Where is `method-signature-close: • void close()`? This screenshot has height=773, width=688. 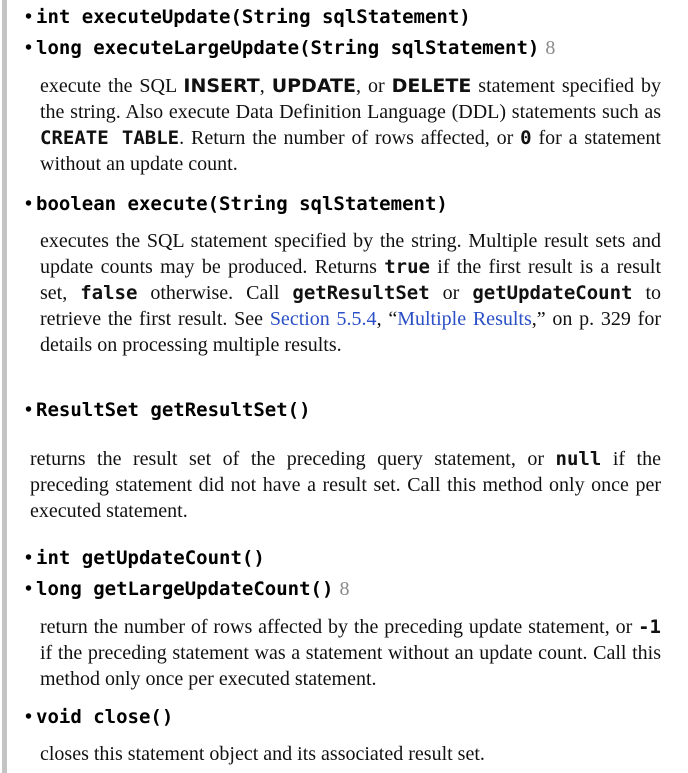 method-signature-close: • void close() is located at coordinates (99, 717).